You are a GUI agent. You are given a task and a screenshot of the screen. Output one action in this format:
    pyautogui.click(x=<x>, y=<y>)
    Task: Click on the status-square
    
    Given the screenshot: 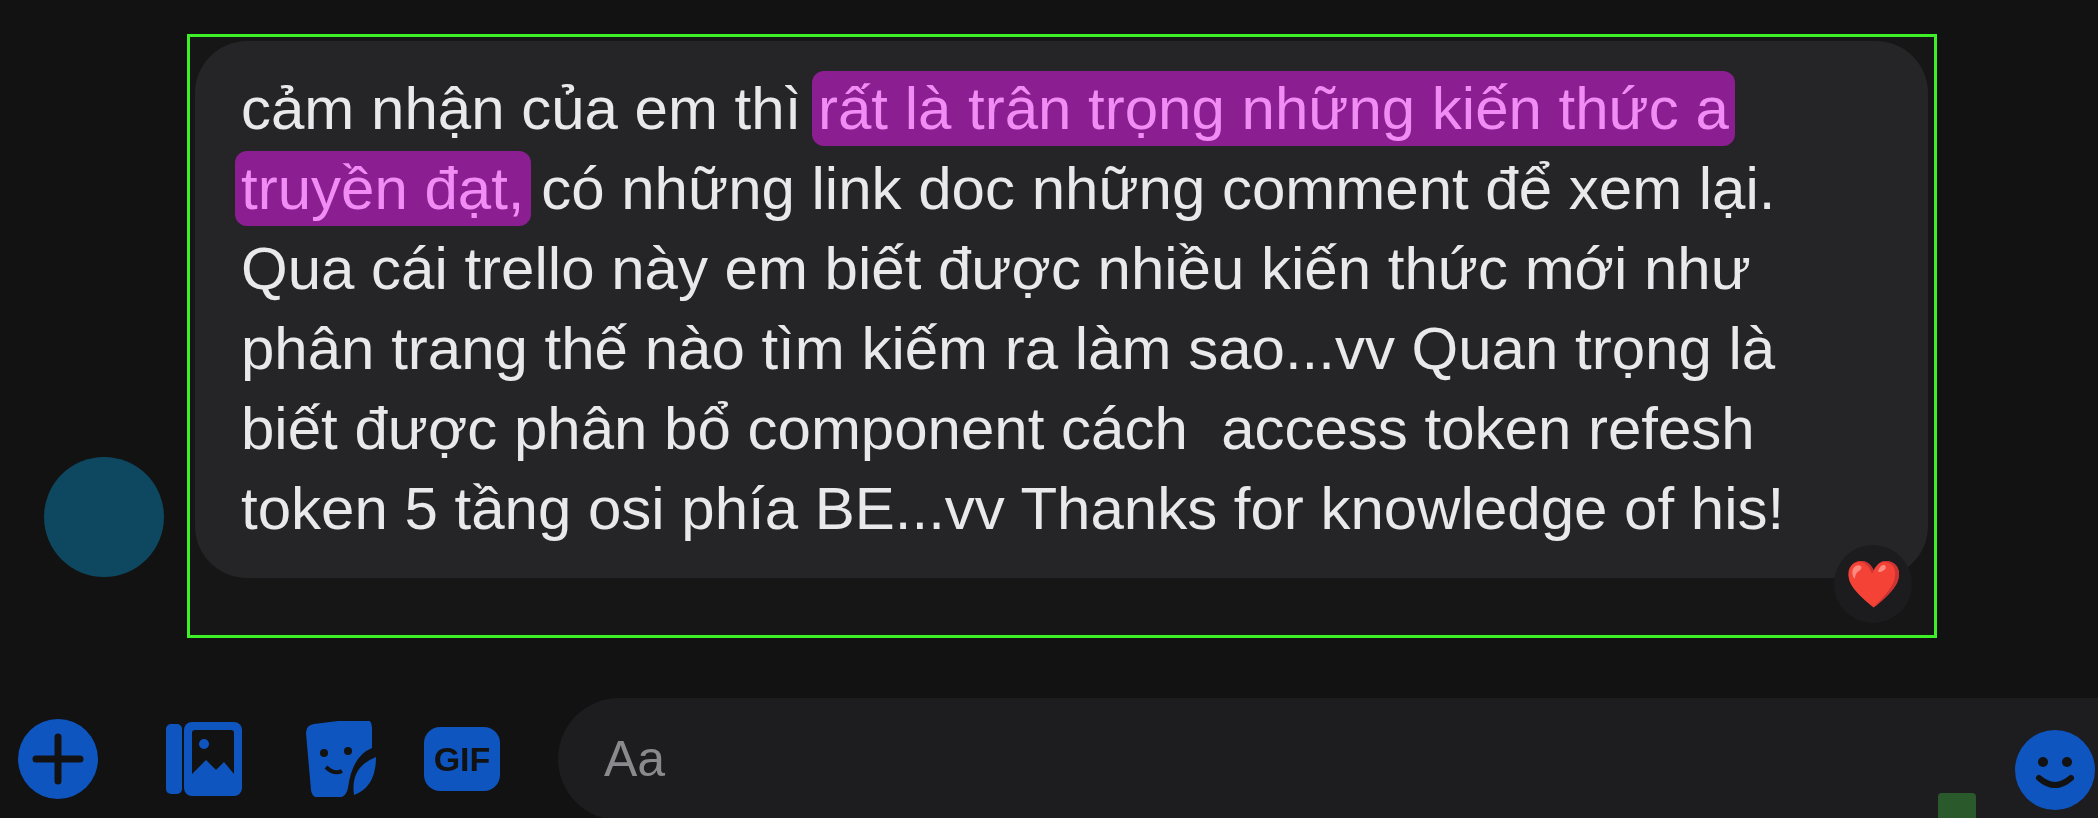 What is the action you would take?
    pyautogui.click(x=1957, y=805)
    